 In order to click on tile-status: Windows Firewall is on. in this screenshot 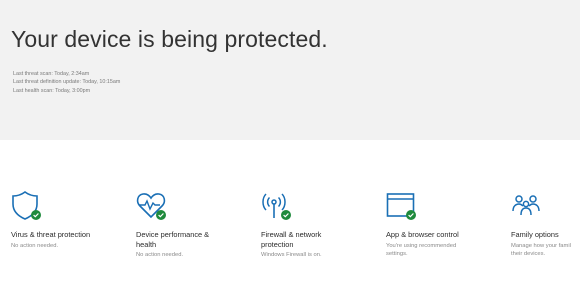, I will do `click(291, 255)`.